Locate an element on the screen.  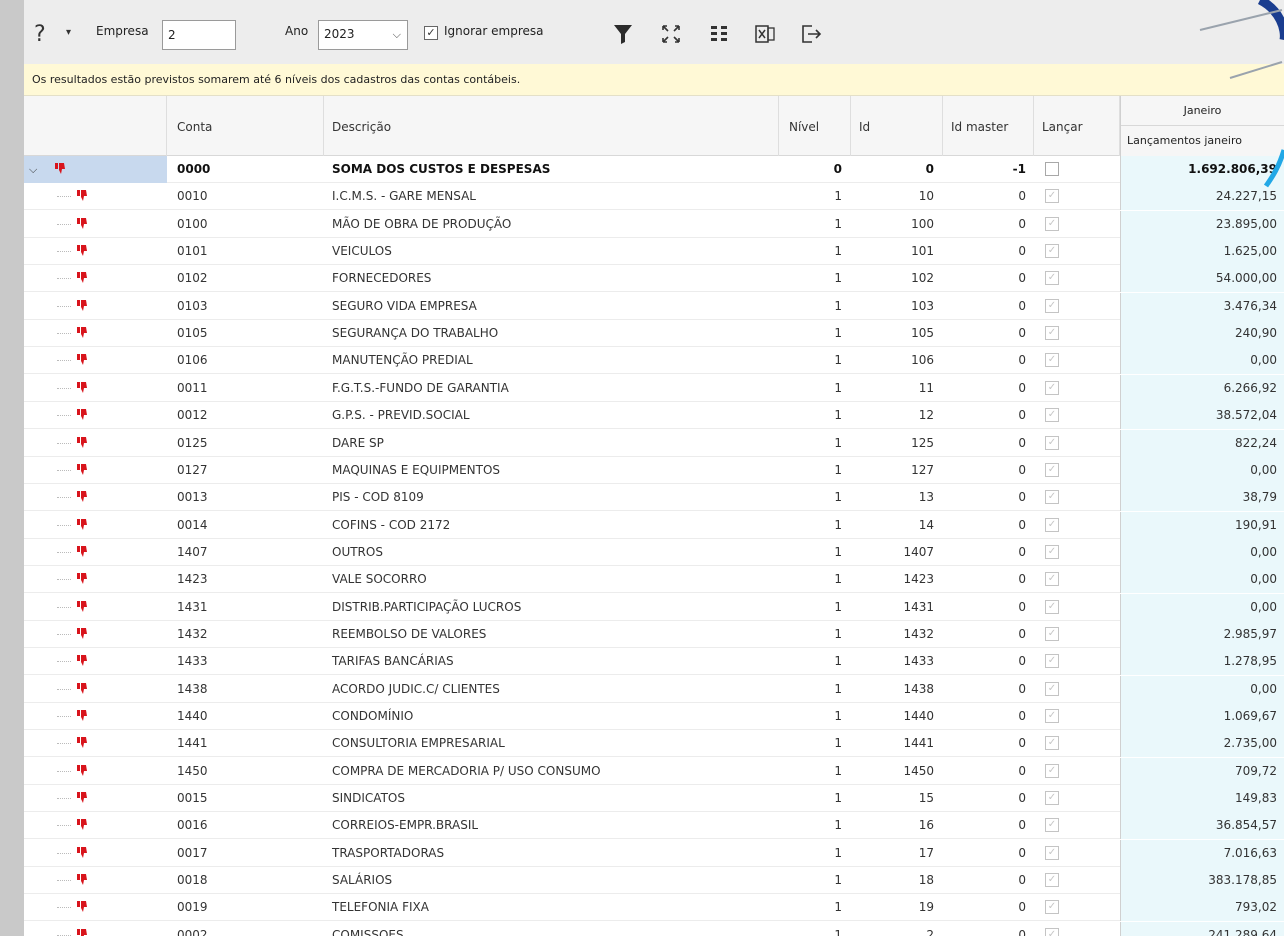
conta-cell: 1440 is located at coordinates (192, 716).